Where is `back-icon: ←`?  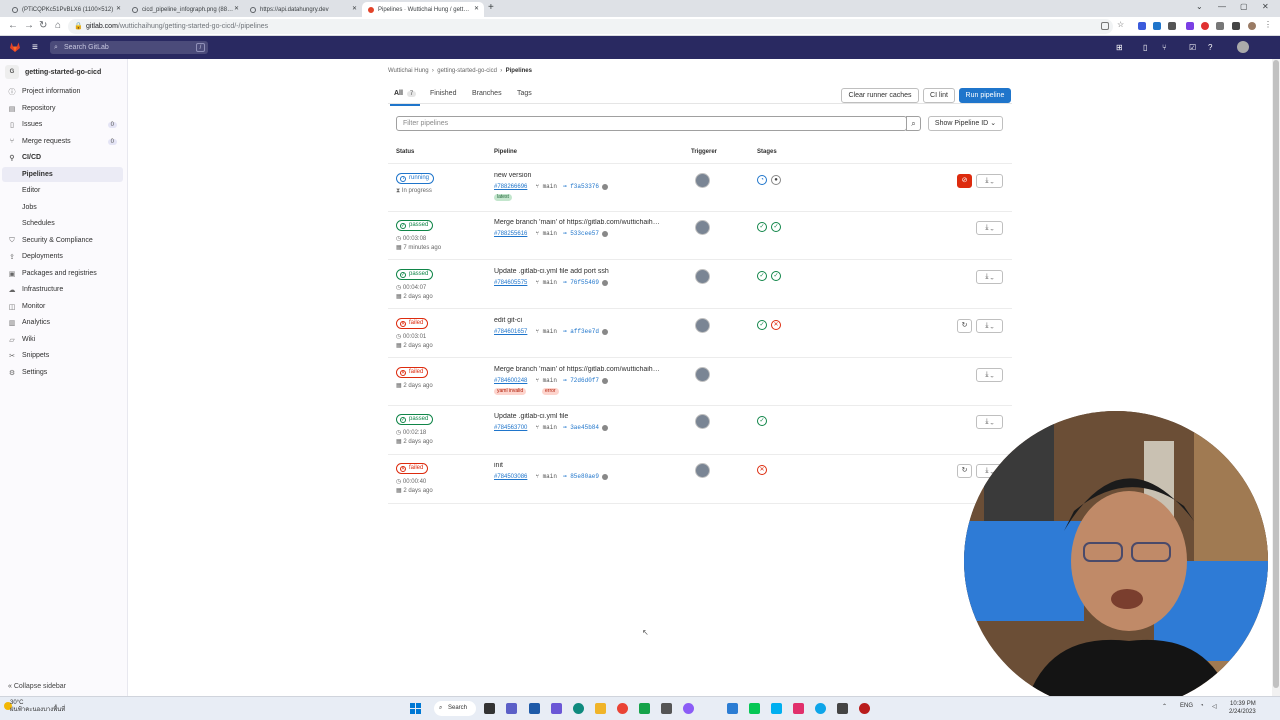
back-icon: ← is located at coordinates (13, 25).